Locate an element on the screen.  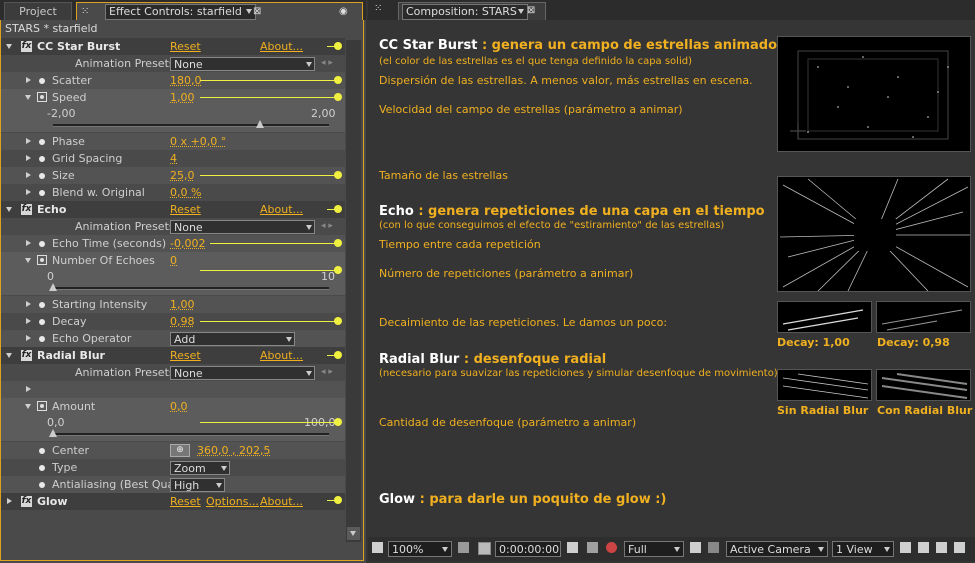
speed-slider-track is located at coordinates (191, 125).